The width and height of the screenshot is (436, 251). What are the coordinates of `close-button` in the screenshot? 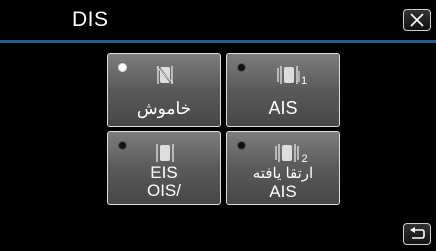 It's located at (417, 20).